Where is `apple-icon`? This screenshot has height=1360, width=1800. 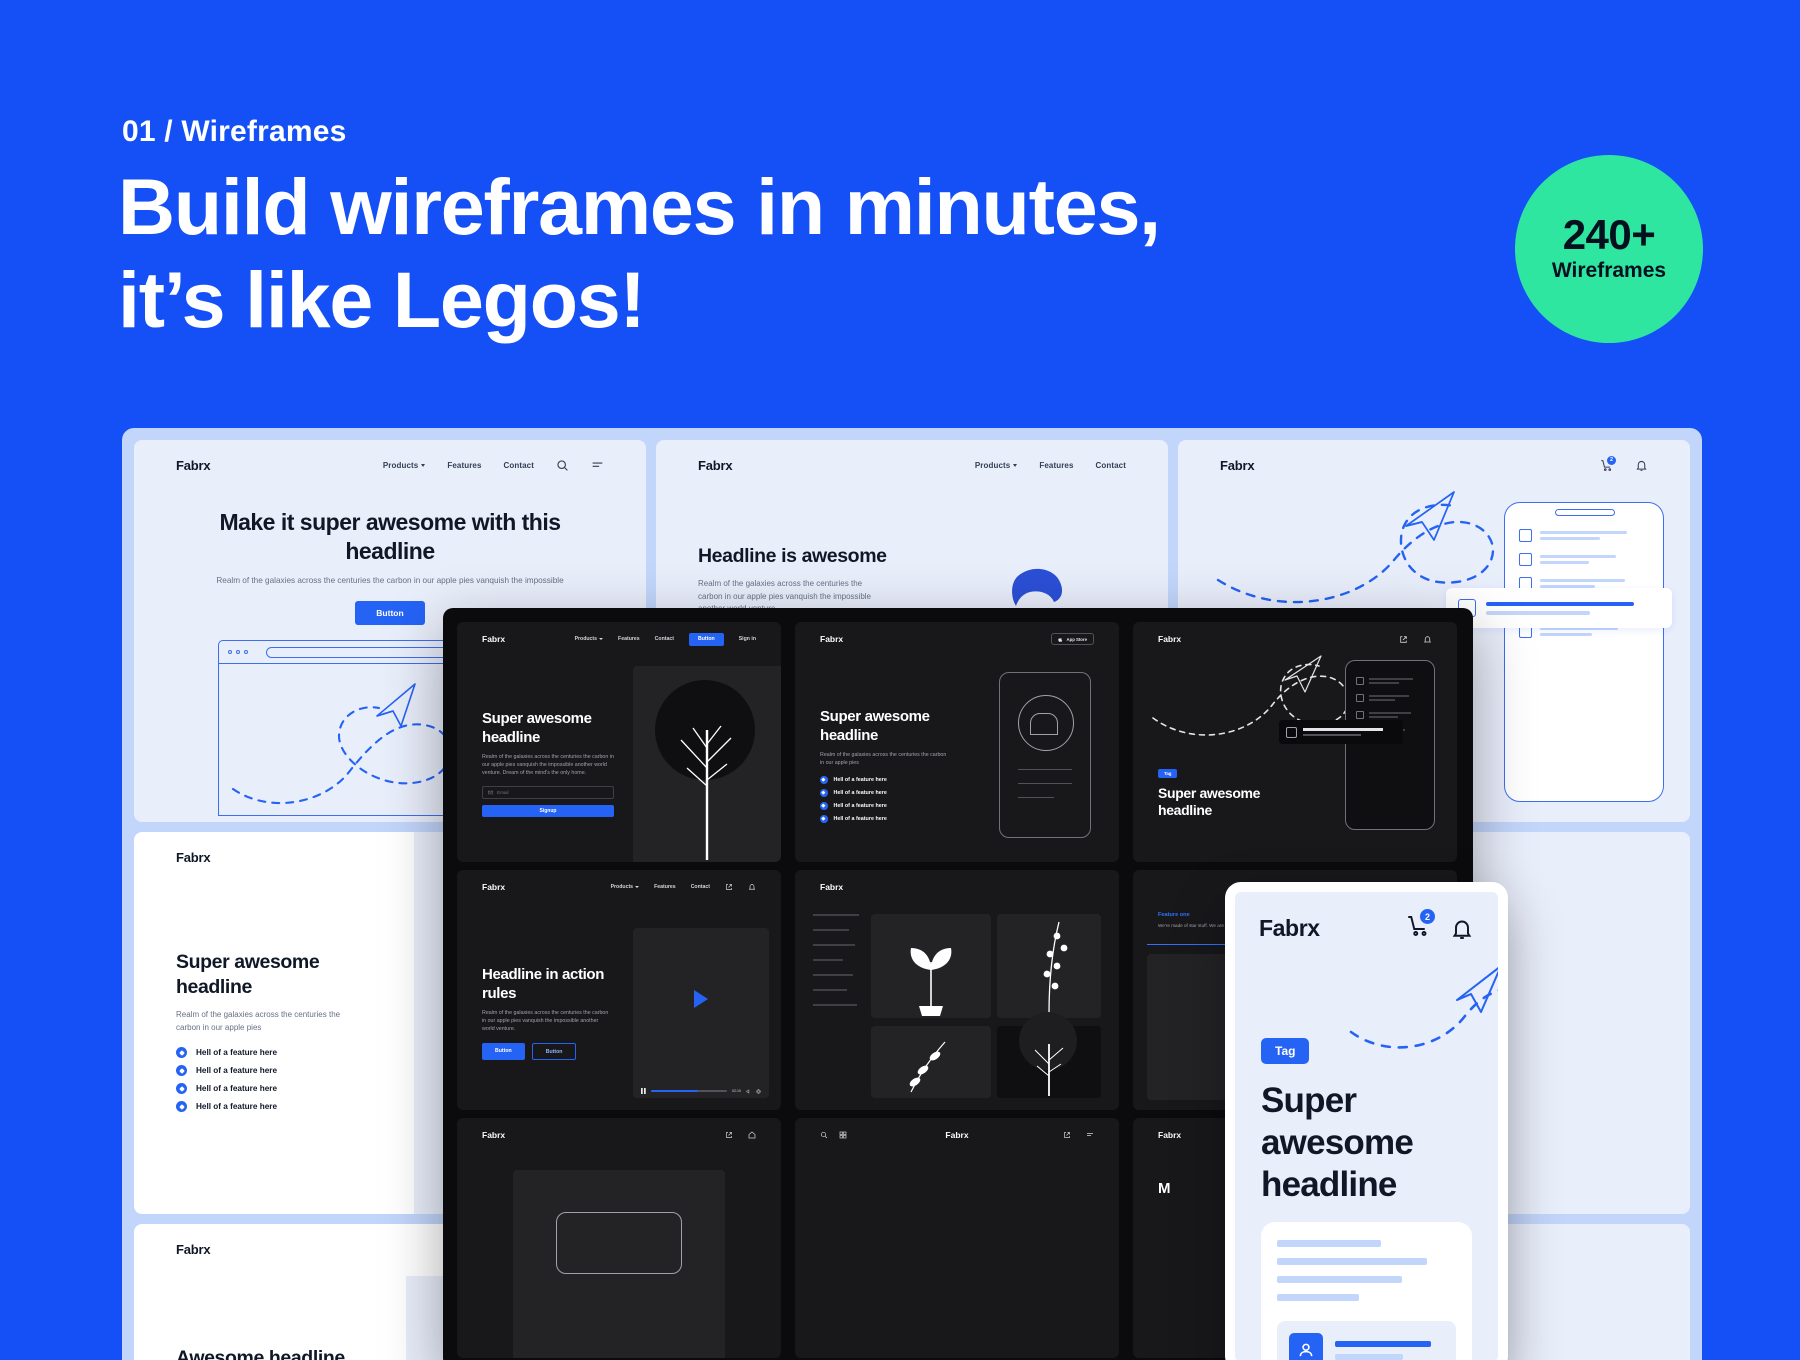
apple-icon is located at coordinates (1060, 639).